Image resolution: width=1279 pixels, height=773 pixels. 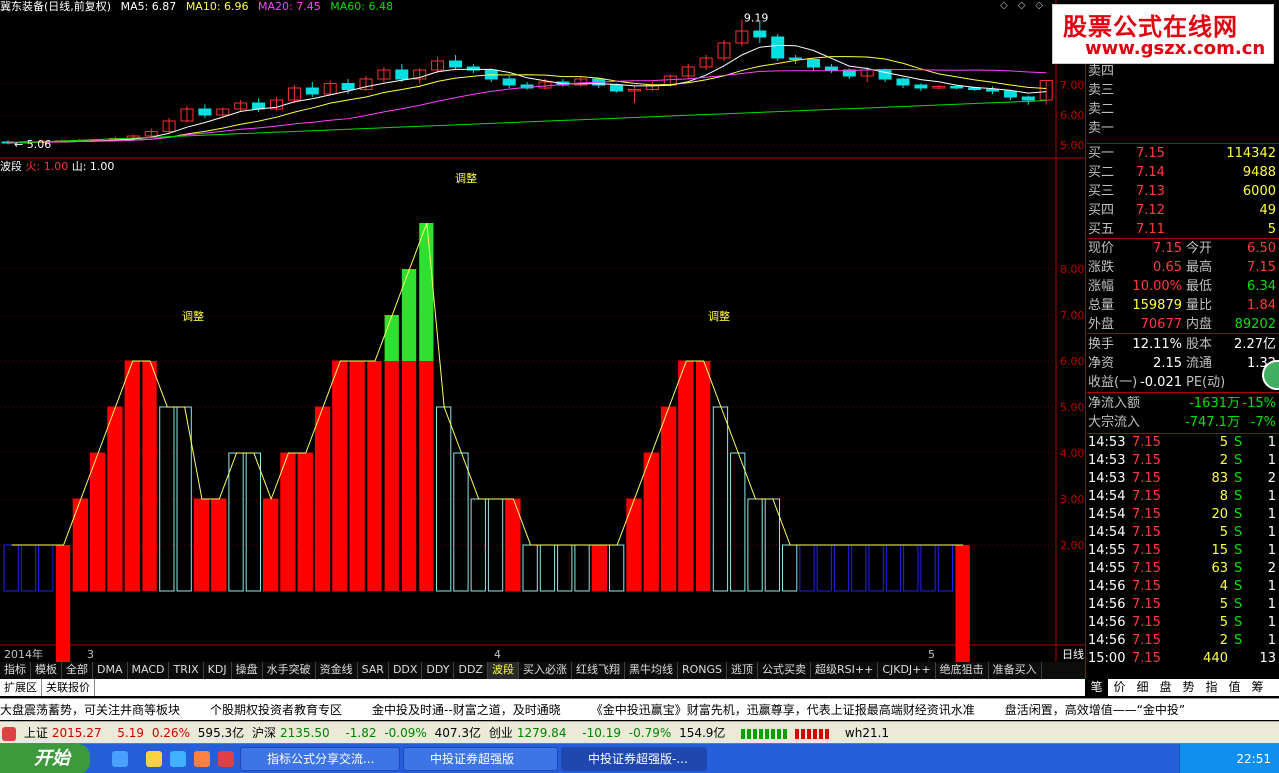 What do you see at coordinates (466, 178) in the screenshot?
I see `adjust-note-2: 调整` at bounding box center [466, 178].